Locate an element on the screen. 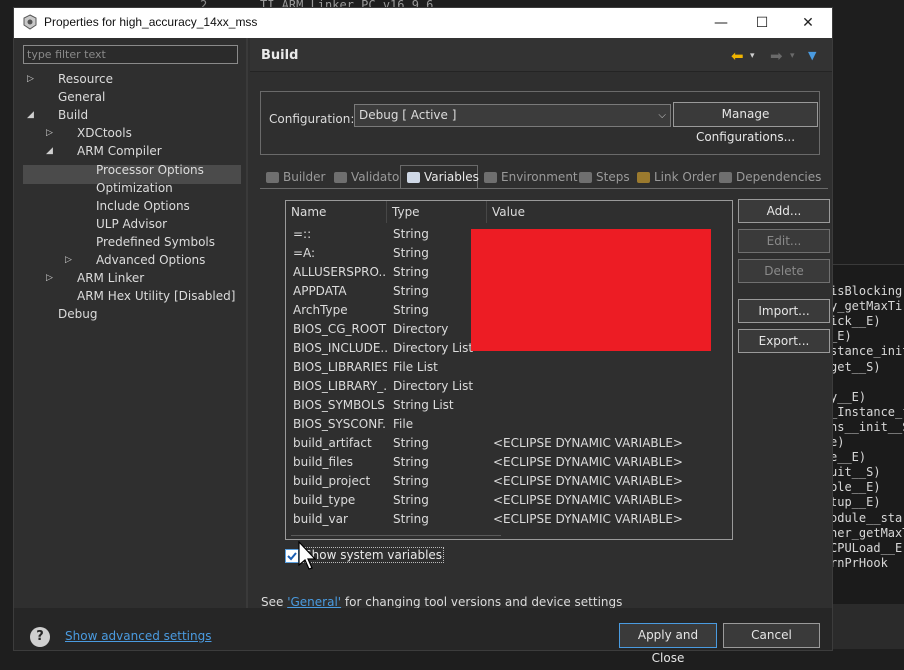  close-button: ✕ is located at coordinates (808, 23).